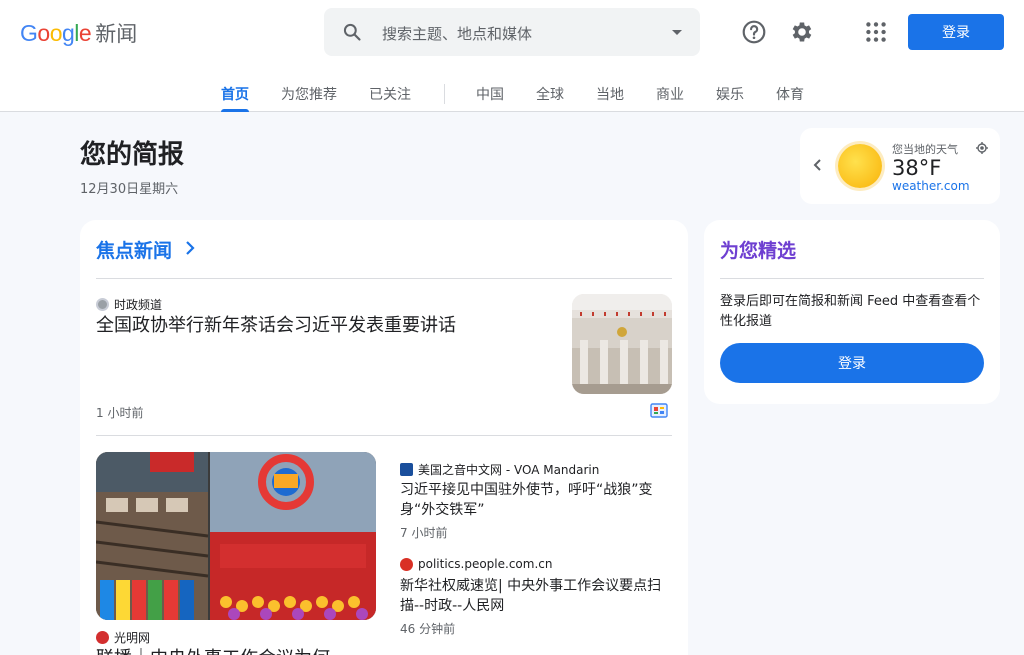  I want to click on weather-widget: 您当地的天气 38°F weather.com, so click(900, 166).